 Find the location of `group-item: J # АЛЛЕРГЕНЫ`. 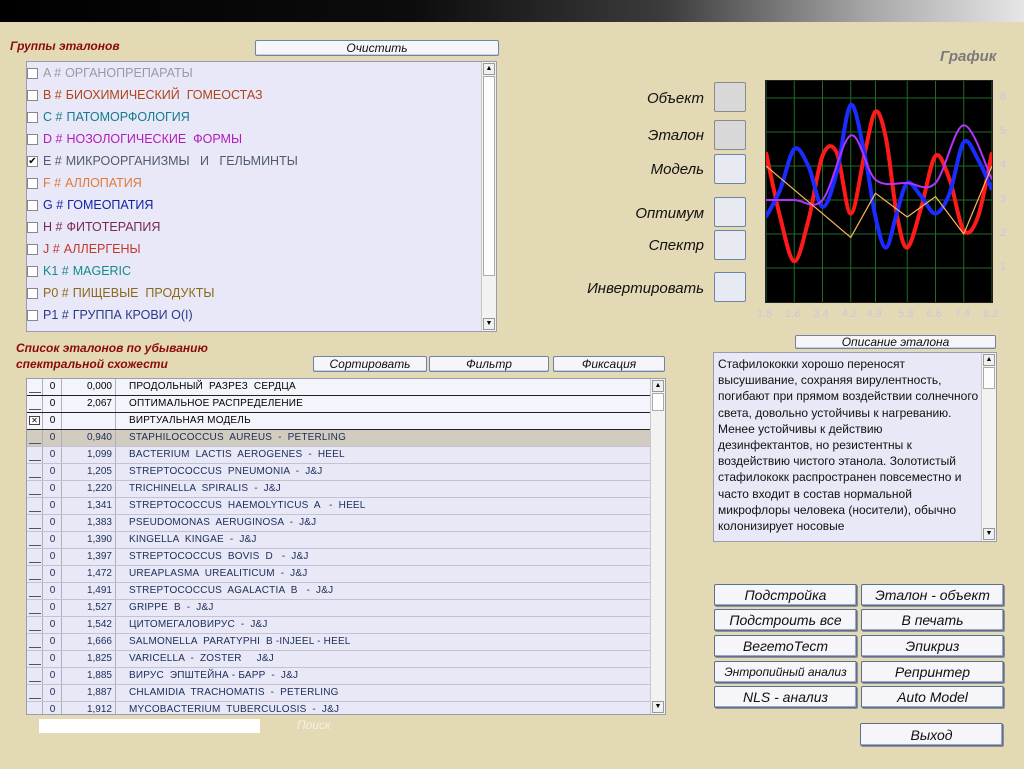

group-item: J # АЛЛЕРГЕНЫ is located at coordinates (84, 249).